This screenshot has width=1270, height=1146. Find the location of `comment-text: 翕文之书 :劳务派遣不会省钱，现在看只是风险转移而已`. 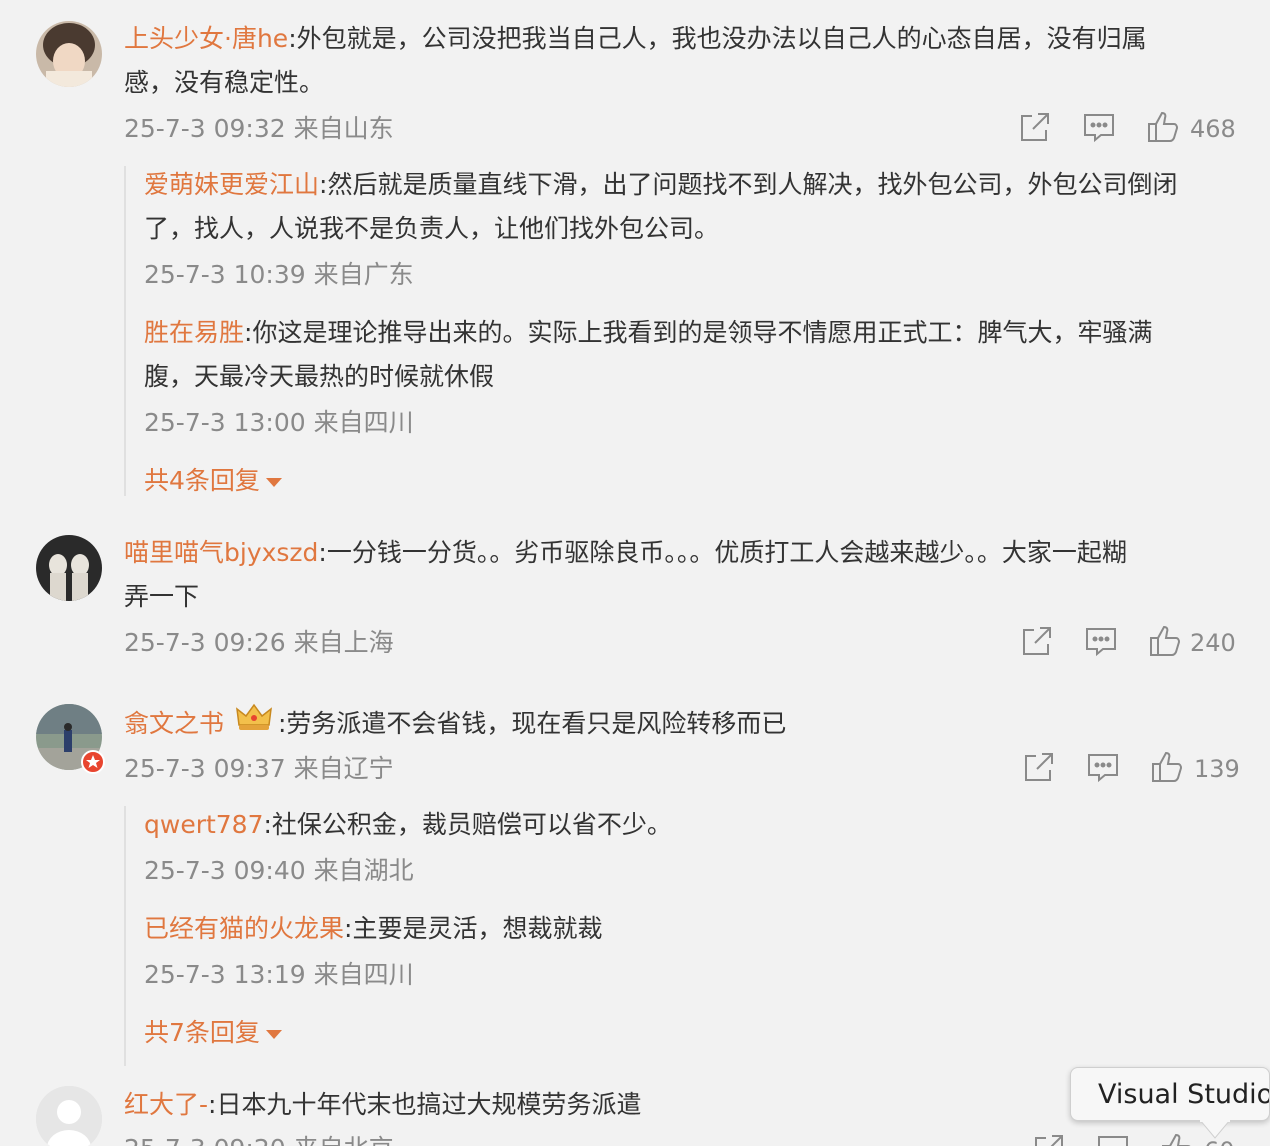

comment-text: 翕文之书 :劳务派遣不会省钱，现在看只是风险转移而已 is located at coordinates (455, 725).